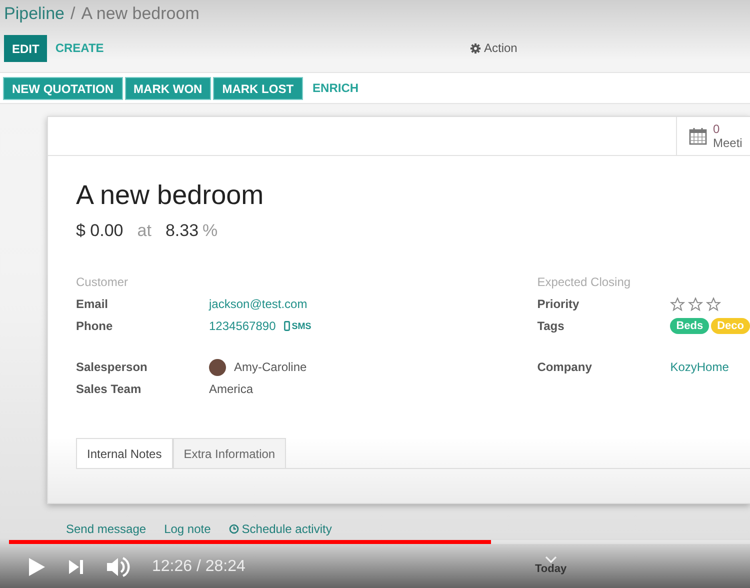 The image size is (750, 588). I want to click on field-link: KozyHome, so click(699, 367).